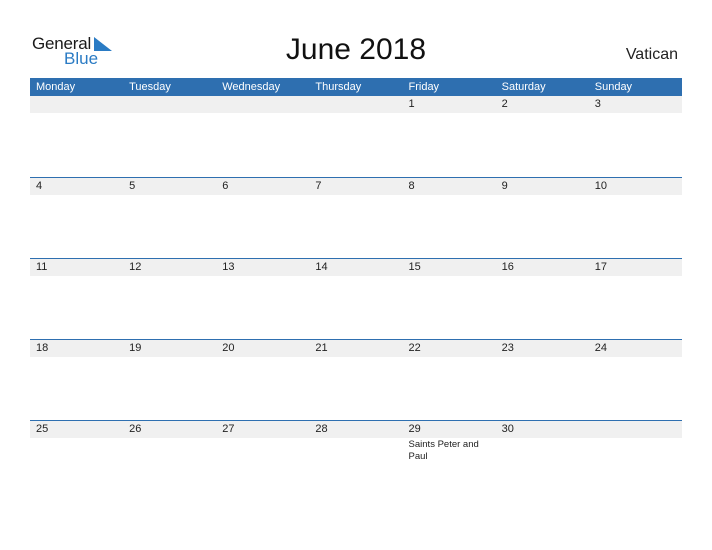 The image size is (712, 550). I want to click on day-cell: 13, so click(228, 267).